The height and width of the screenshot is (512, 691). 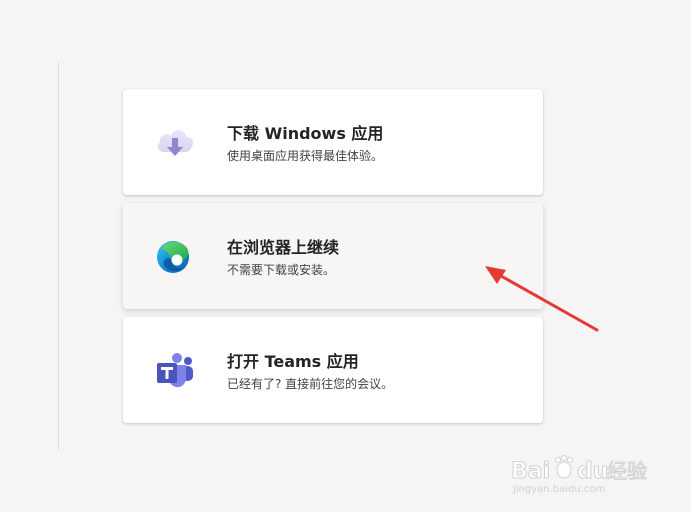 What do you see at coordinates (281, 270) in the screenshot?
I see `card-subtitle: 不需要下载或安装。` at bounding box center [281, 270].